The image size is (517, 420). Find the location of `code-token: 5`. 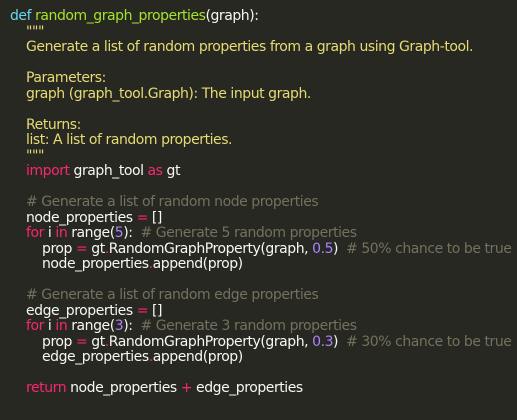

code-token: 5 is located at coordinates (119, 233).